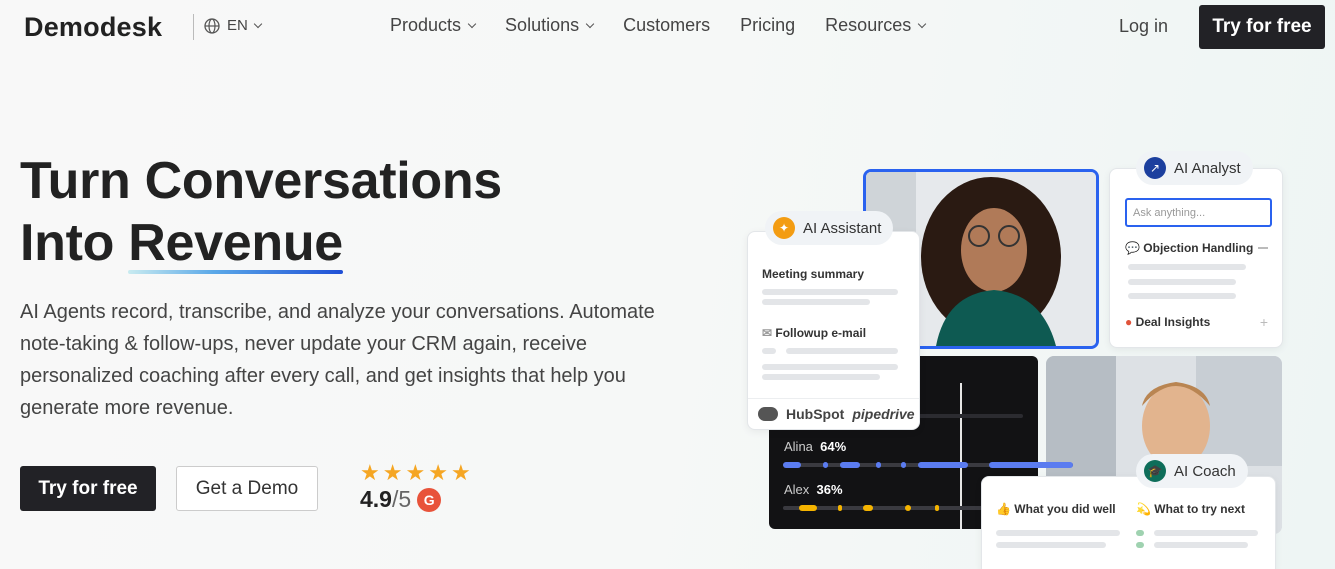 This screenshot has height=569, width=1335. Describe the element at coordinates (93, 27) in the screenshot. I see `logo: Demodesk` at that location.